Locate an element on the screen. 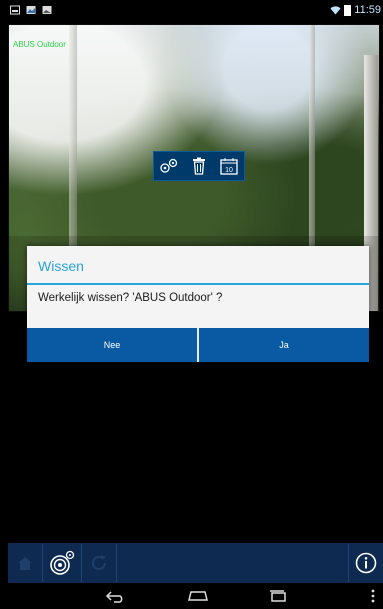  calendar-button: 10 is located at coordinates (229, 166).